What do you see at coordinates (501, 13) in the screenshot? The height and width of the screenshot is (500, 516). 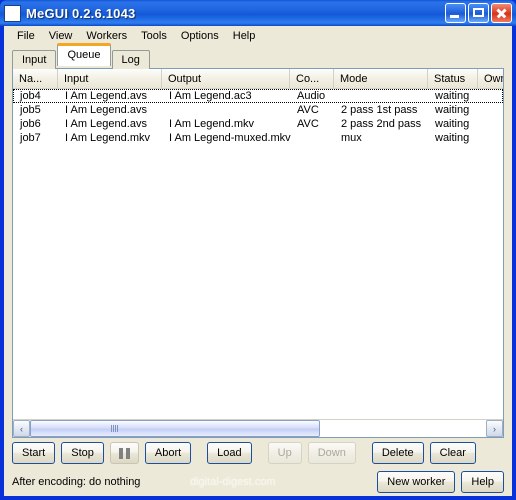 I see `close-button` at bounding box center [501, 13].